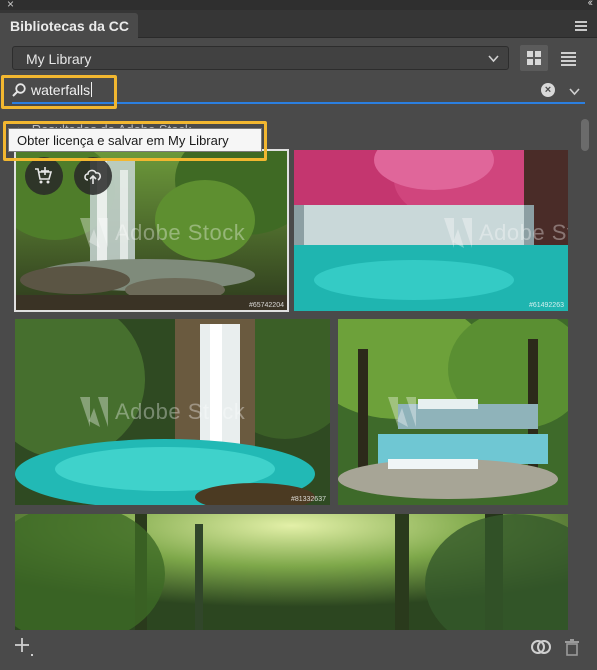 The width and height of the screenshot is (597, 670). Describe the element at coordinates (548, 90) in the screenshot. I see `clear-search-icon: ×` at that location.